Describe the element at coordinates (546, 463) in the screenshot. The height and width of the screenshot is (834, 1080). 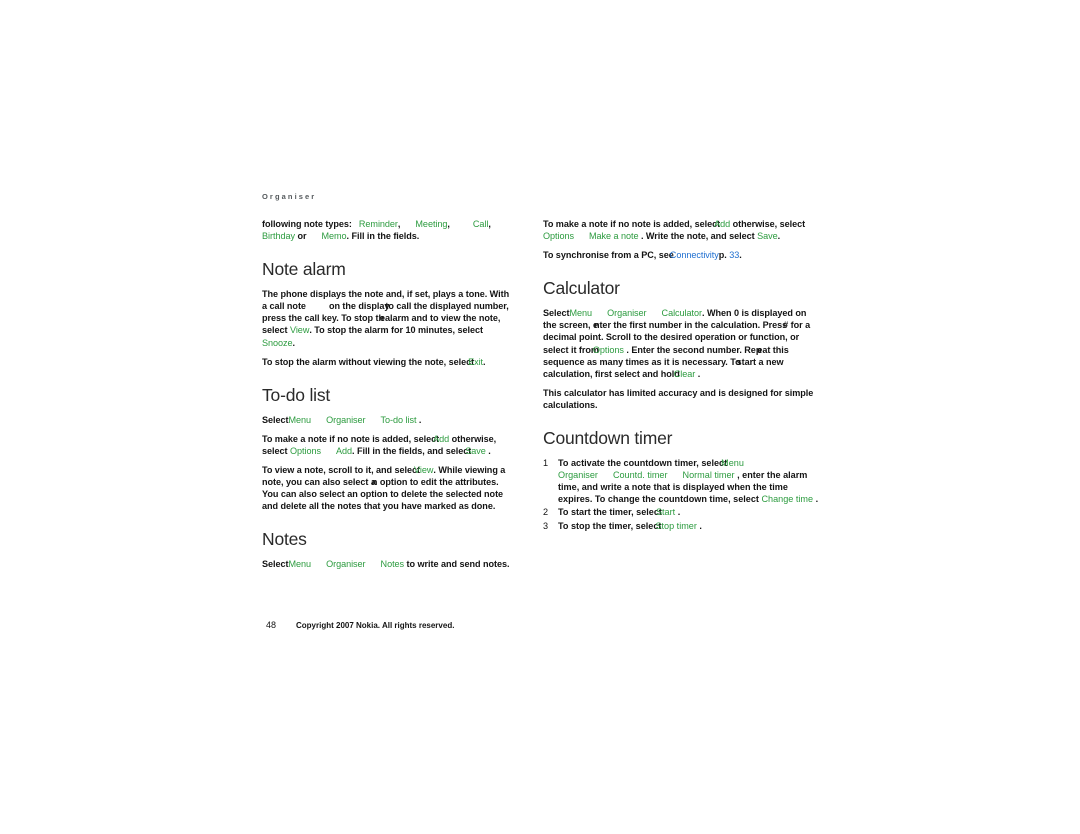
I see `step-marker-1: 1` at that location.